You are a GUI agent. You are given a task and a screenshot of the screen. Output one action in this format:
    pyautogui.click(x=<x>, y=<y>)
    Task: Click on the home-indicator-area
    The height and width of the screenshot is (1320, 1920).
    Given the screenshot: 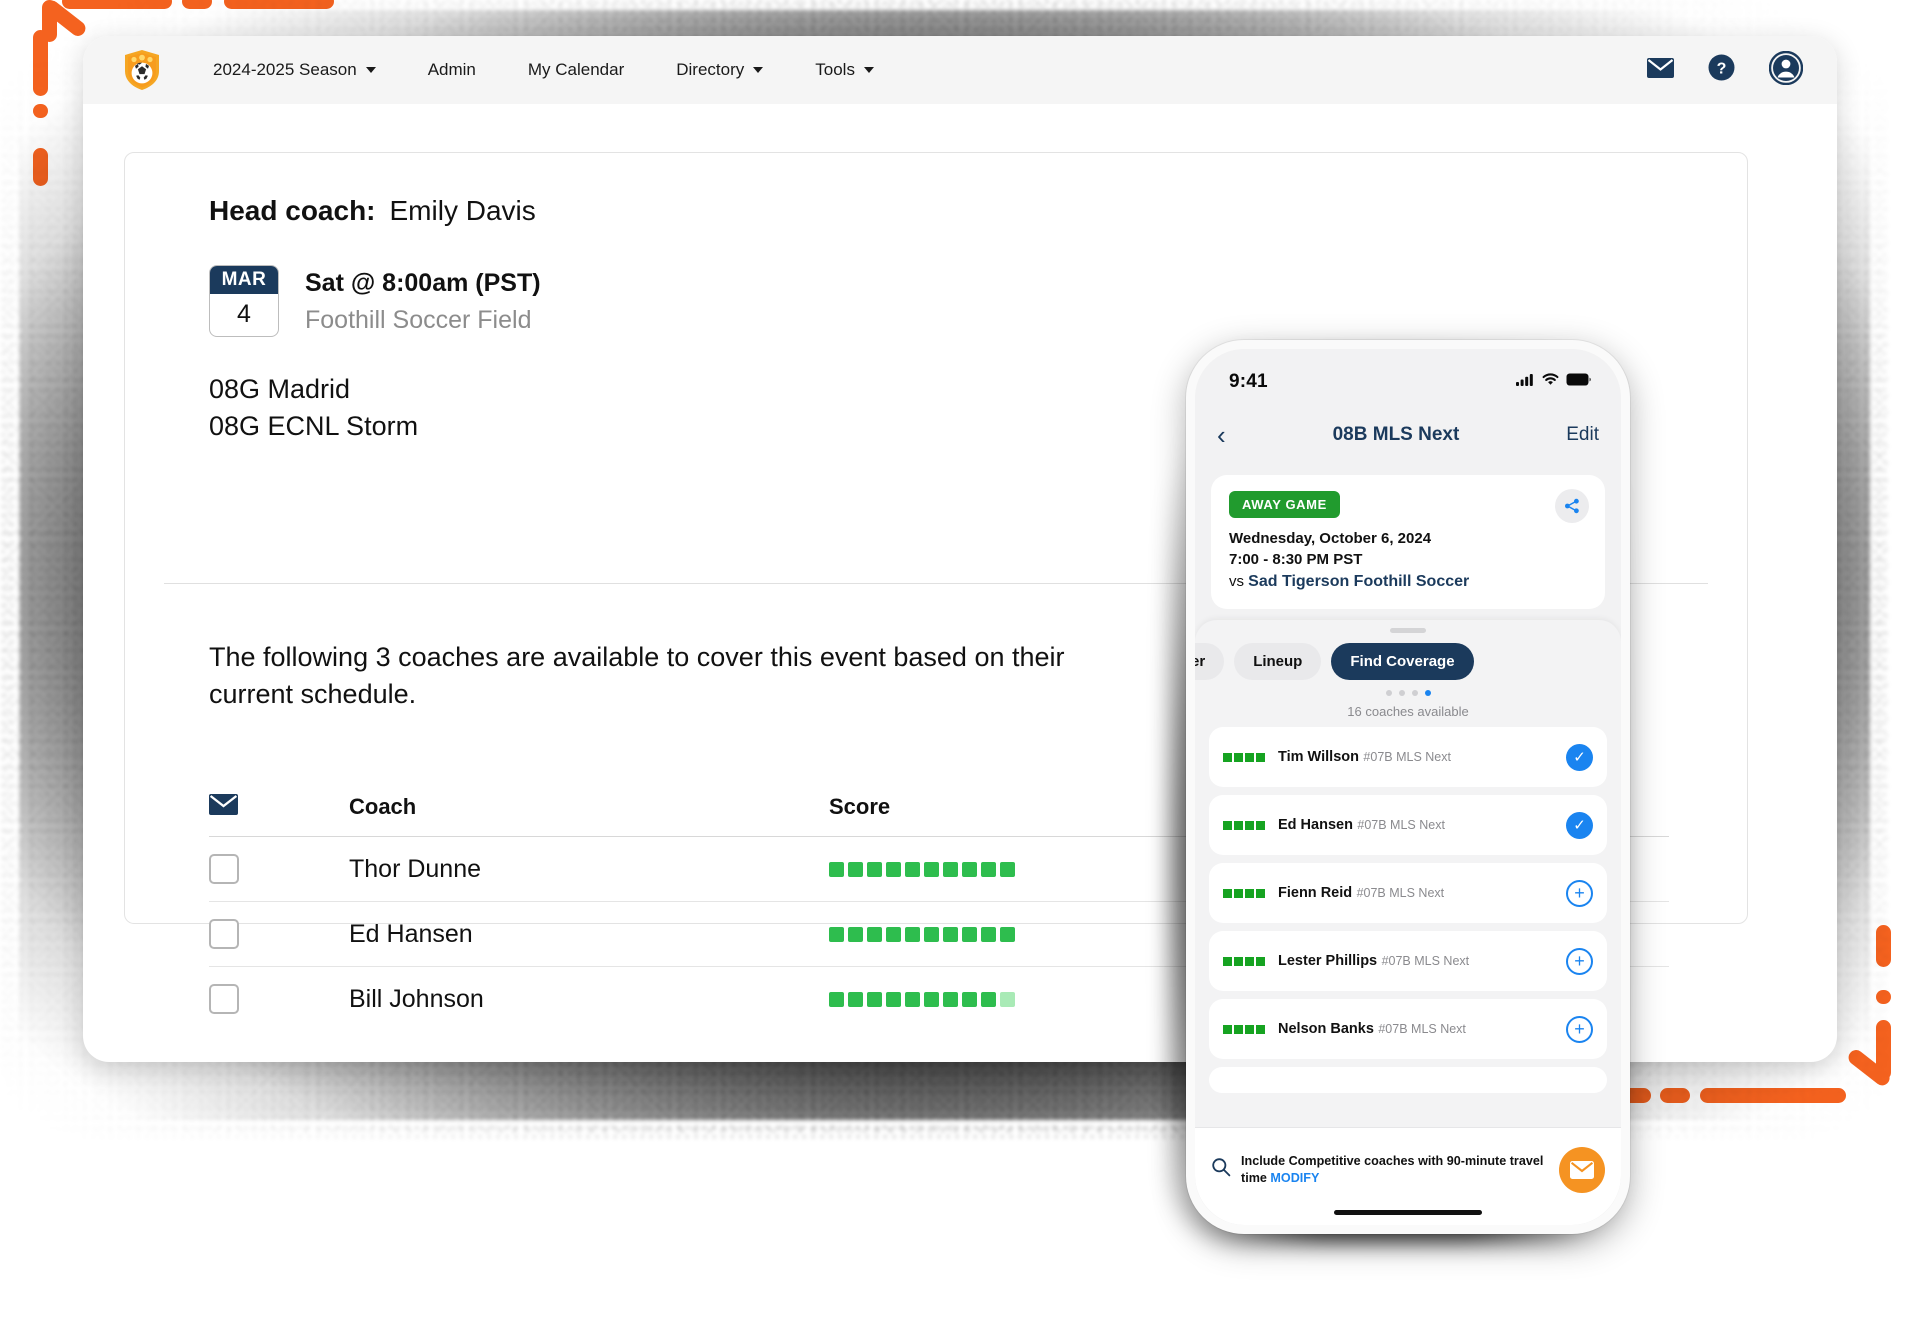 What is the action you would take?
    pyautogui.click(x=1408, y=1212)
    